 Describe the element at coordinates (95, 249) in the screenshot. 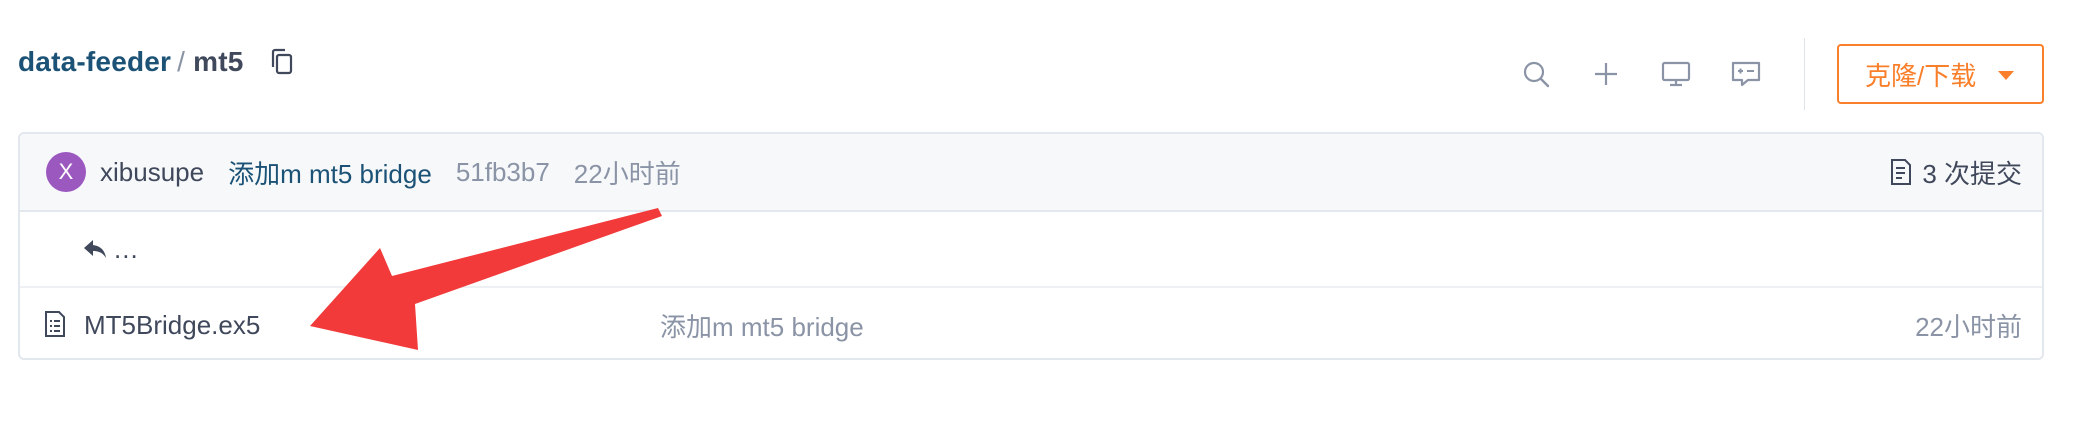

I see `reply-back-icon` at that location.